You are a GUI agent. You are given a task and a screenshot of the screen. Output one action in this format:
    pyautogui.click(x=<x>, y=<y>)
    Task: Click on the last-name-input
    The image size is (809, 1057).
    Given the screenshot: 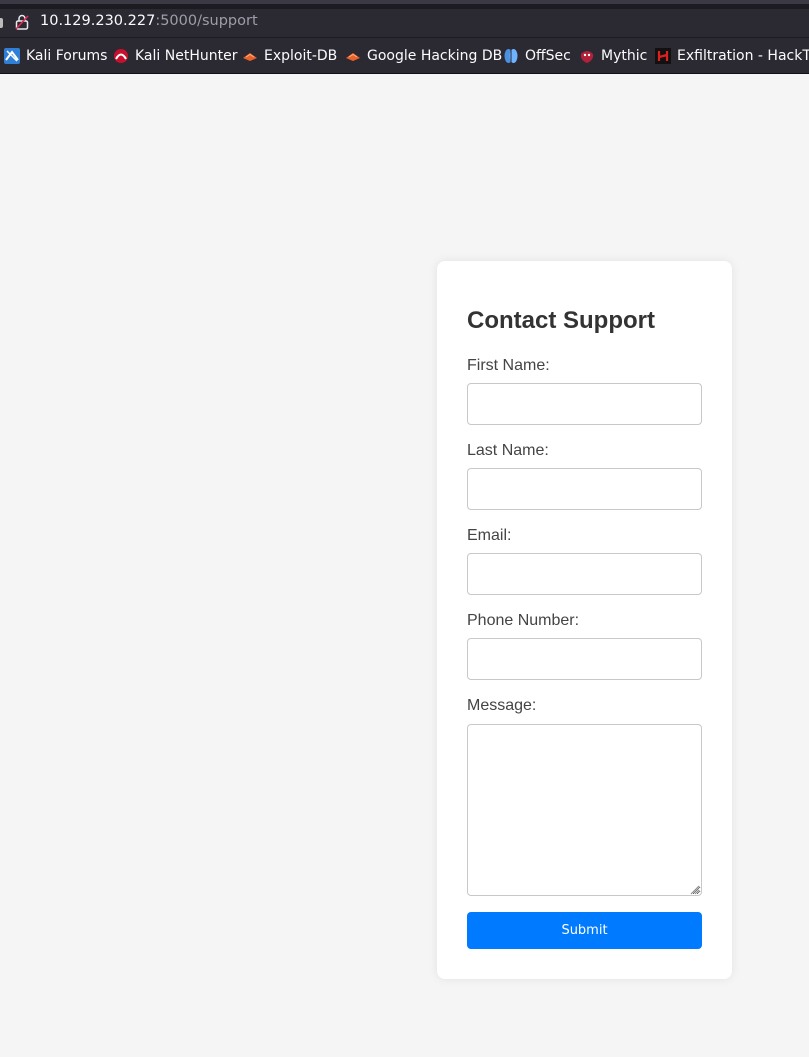 What is the action you would take?
    pyautogui.click(x=584, y=489)
    